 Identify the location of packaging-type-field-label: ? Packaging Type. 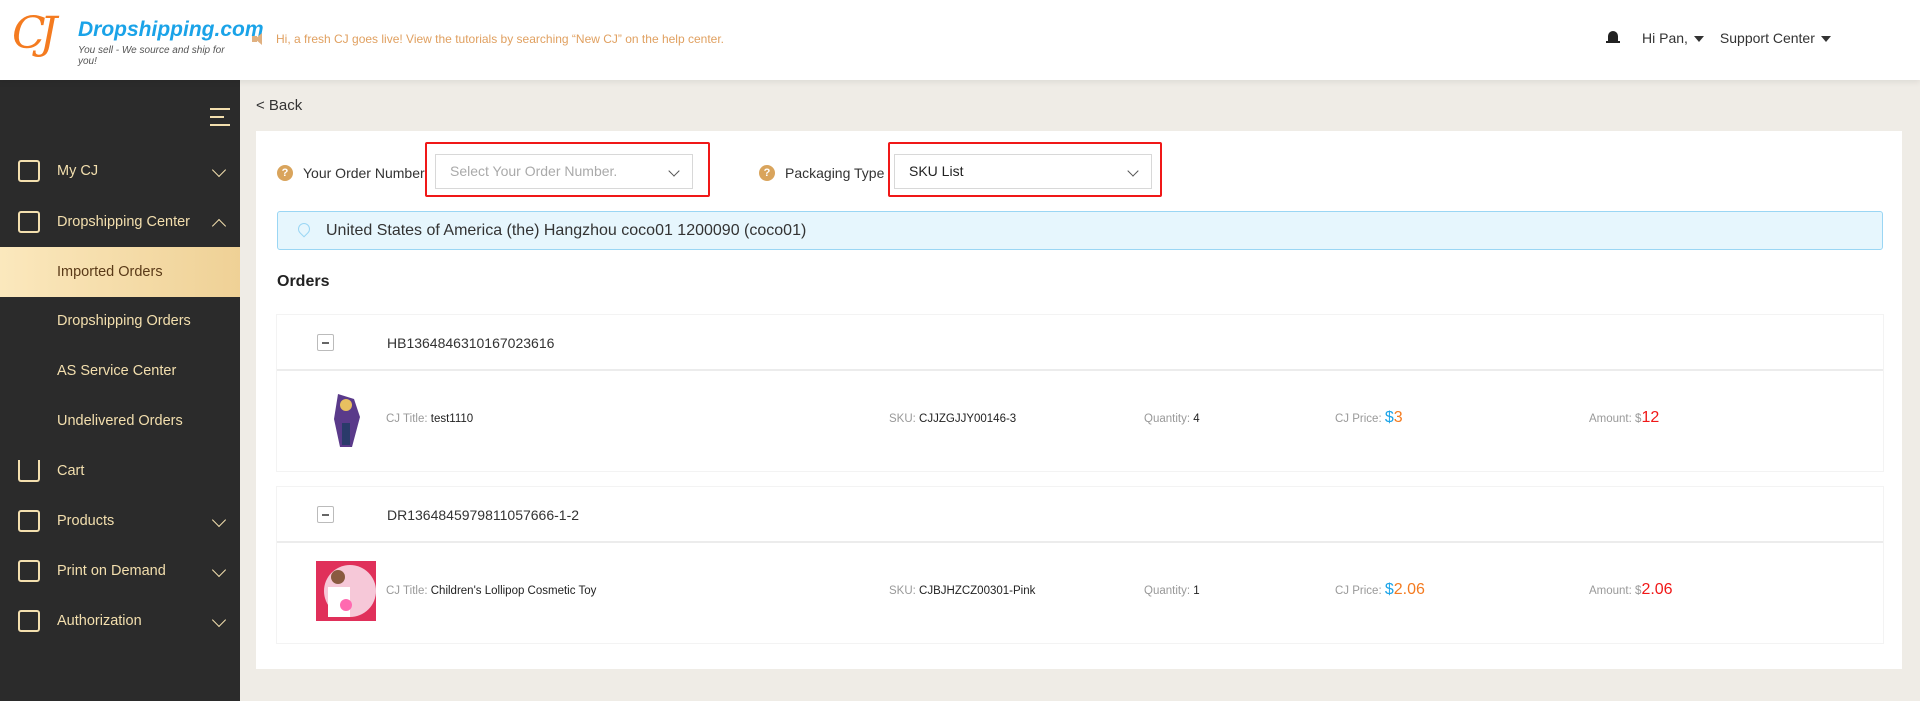
(821, 173).